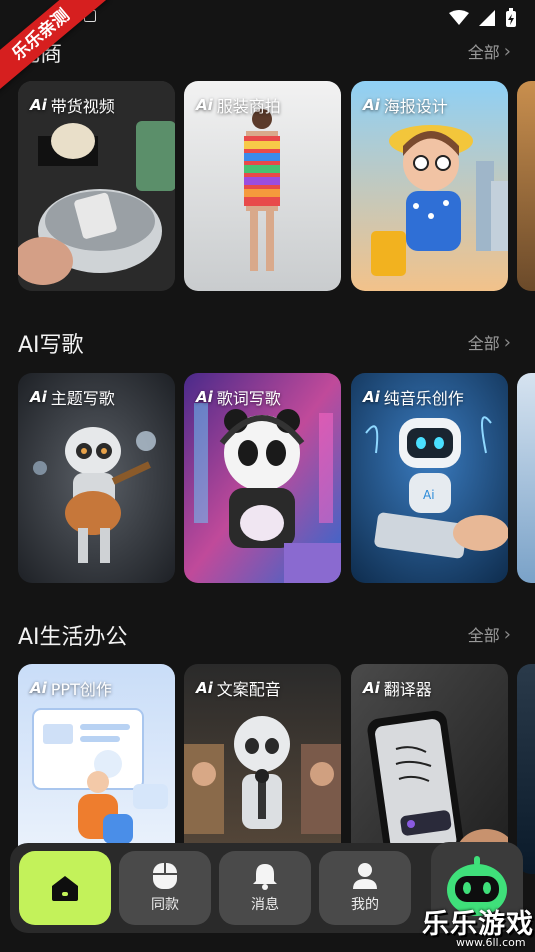 The width and height of the screenshot is (535, 952). Describe the element at coordinates (238, 398) in the screenshot. I see `card-label: Ai 歌词写歌` at that location.